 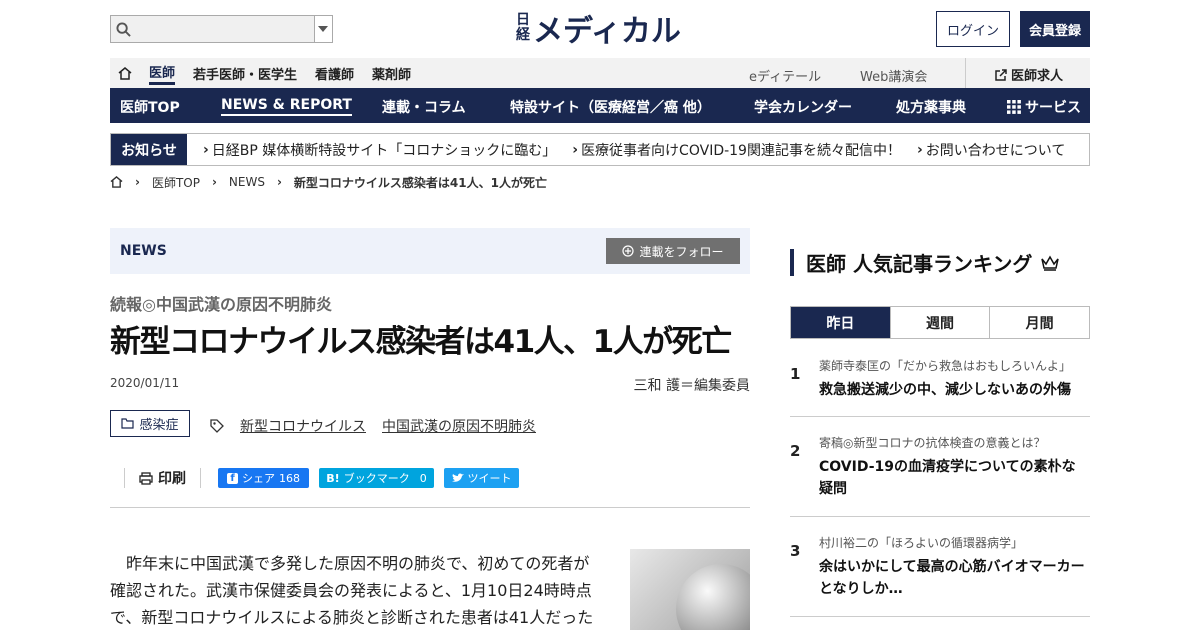 I want to click on subnav-item-young-doctor: 若手医師・医学生, so click(x=245, y=73).